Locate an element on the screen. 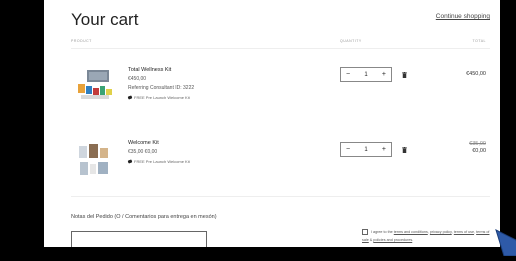 This screenshot has width=516, height=261. page-title: Your cart is located at coordinates (105, 19).